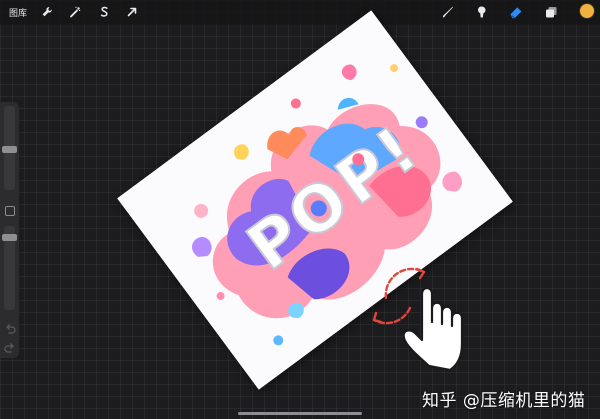 Image resolution: width=600 pixels, height=419 pixels. I want to click on modify-button, so click(10, 211).